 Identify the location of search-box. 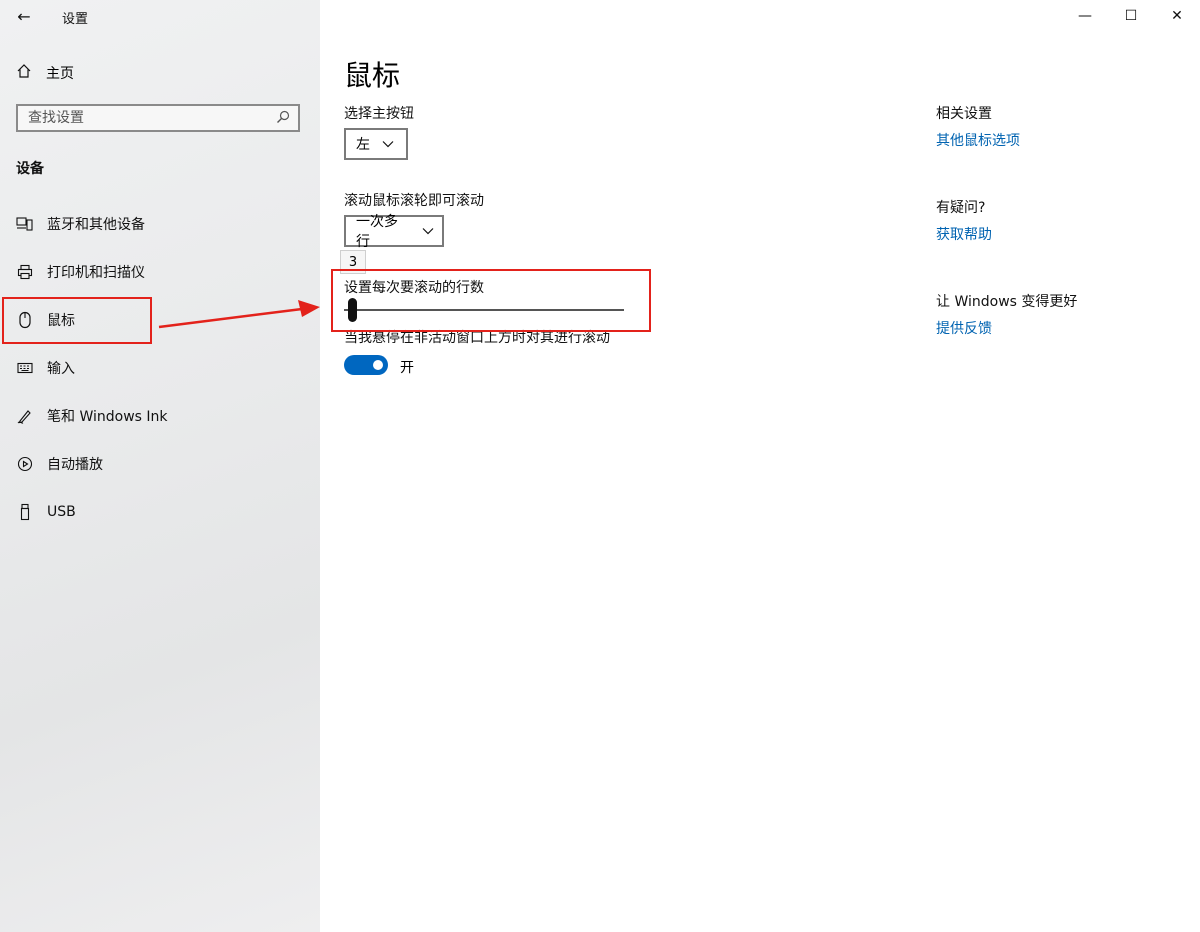
(158, 118).